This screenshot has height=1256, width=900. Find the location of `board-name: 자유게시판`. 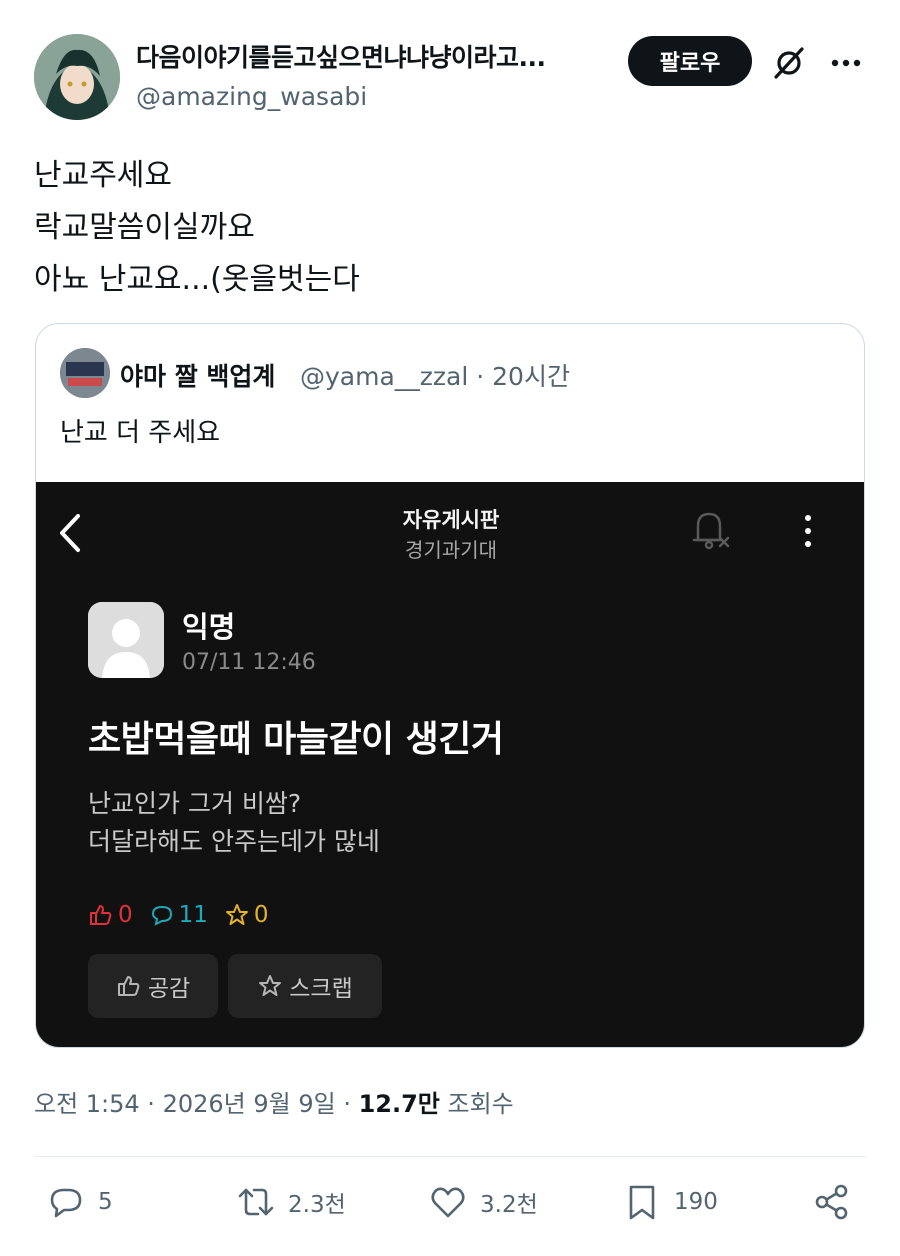

board-name: 자유게시판 is located at coordinates (451, 520).